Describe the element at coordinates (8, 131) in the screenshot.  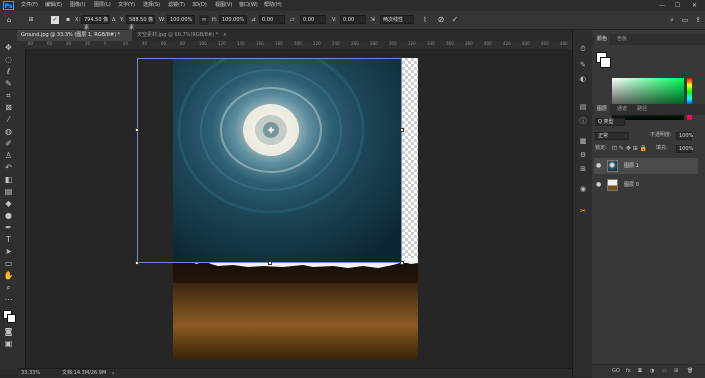
I see `healing-brush-tool-icon: ◍` at that location.